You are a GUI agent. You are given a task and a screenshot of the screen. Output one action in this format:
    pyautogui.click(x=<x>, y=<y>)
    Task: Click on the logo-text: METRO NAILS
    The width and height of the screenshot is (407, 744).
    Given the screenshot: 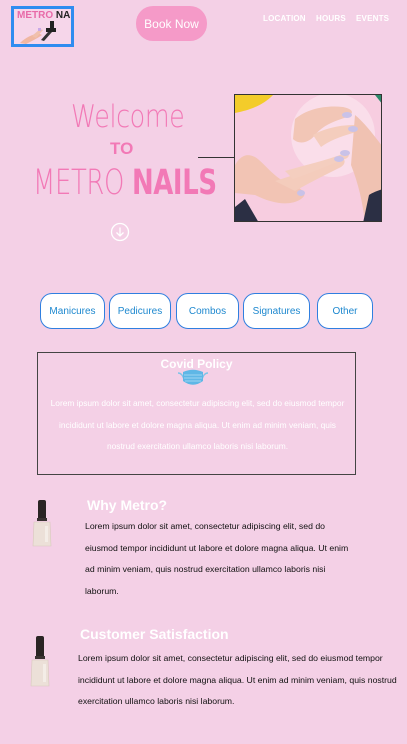 What is the action you would take?
    pyautogui.click(x=45, y=15)
    